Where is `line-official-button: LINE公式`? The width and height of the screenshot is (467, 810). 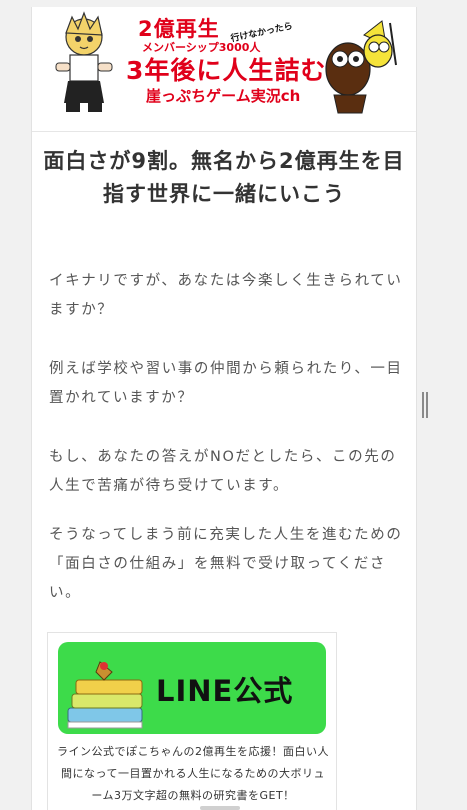 line-official-button: LINE公式 is located at coordinates (192, 688).